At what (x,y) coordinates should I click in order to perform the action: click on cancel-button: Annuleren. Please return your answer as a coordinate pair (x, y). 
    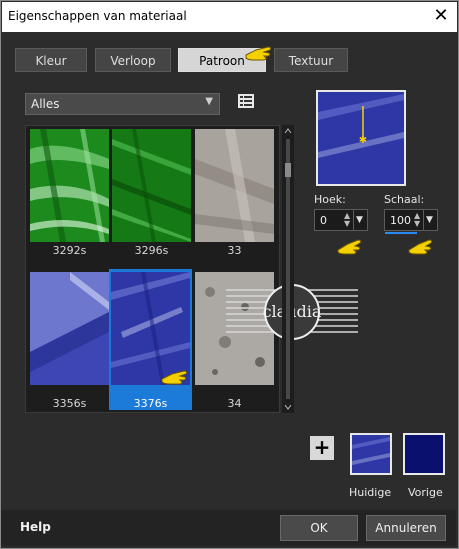
    Looking at the image, I should click on (406, 528).